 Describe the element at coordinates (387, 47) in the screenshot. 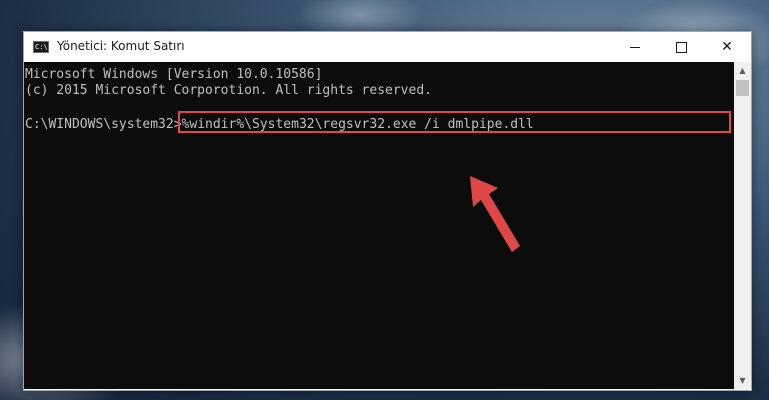

I see `title-bar: C:\ Yönetici: Komut Satırı ✕` at that location.